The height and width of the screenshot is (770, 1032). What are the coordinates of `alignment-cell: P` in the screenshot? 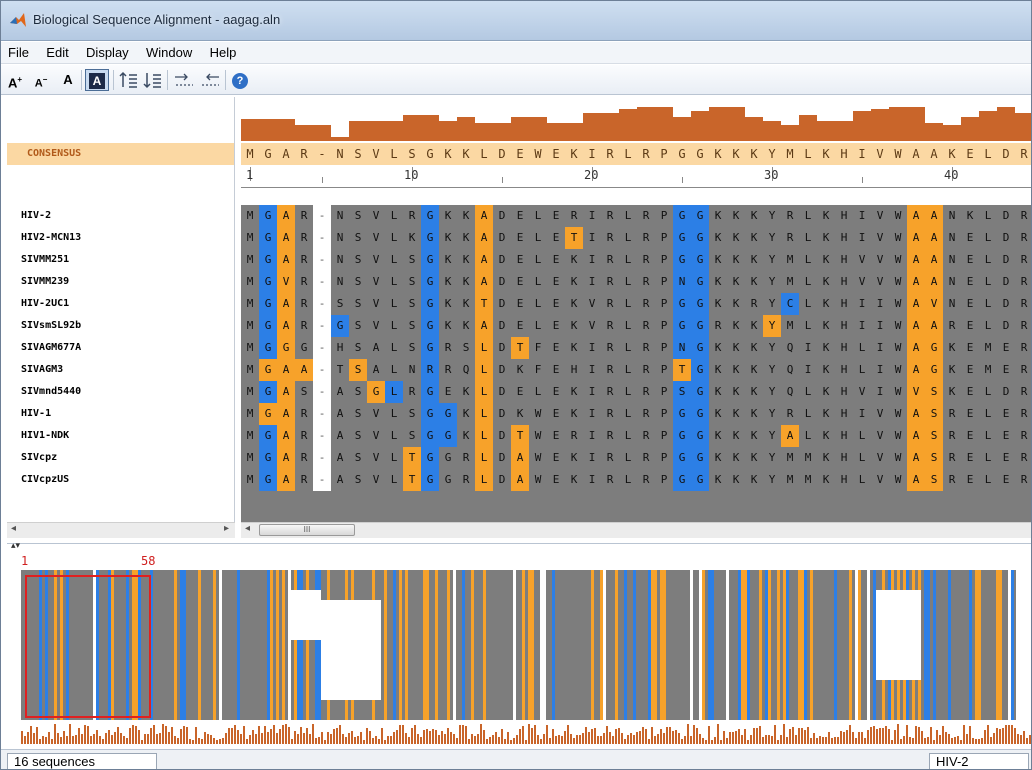 It's located at (664, 260).